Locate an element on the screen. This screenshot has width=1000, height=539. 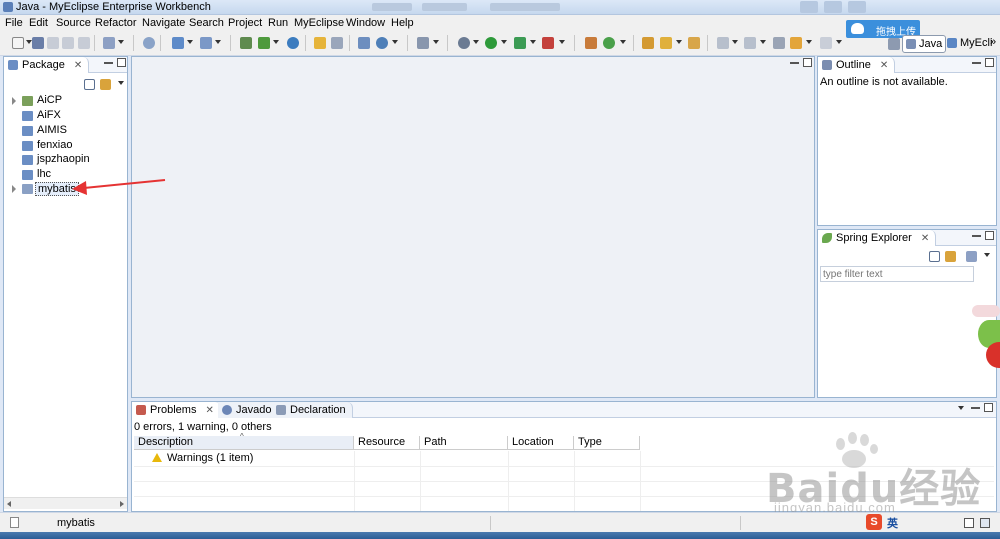
annotation-arrow is located at coordinates (119, 187).